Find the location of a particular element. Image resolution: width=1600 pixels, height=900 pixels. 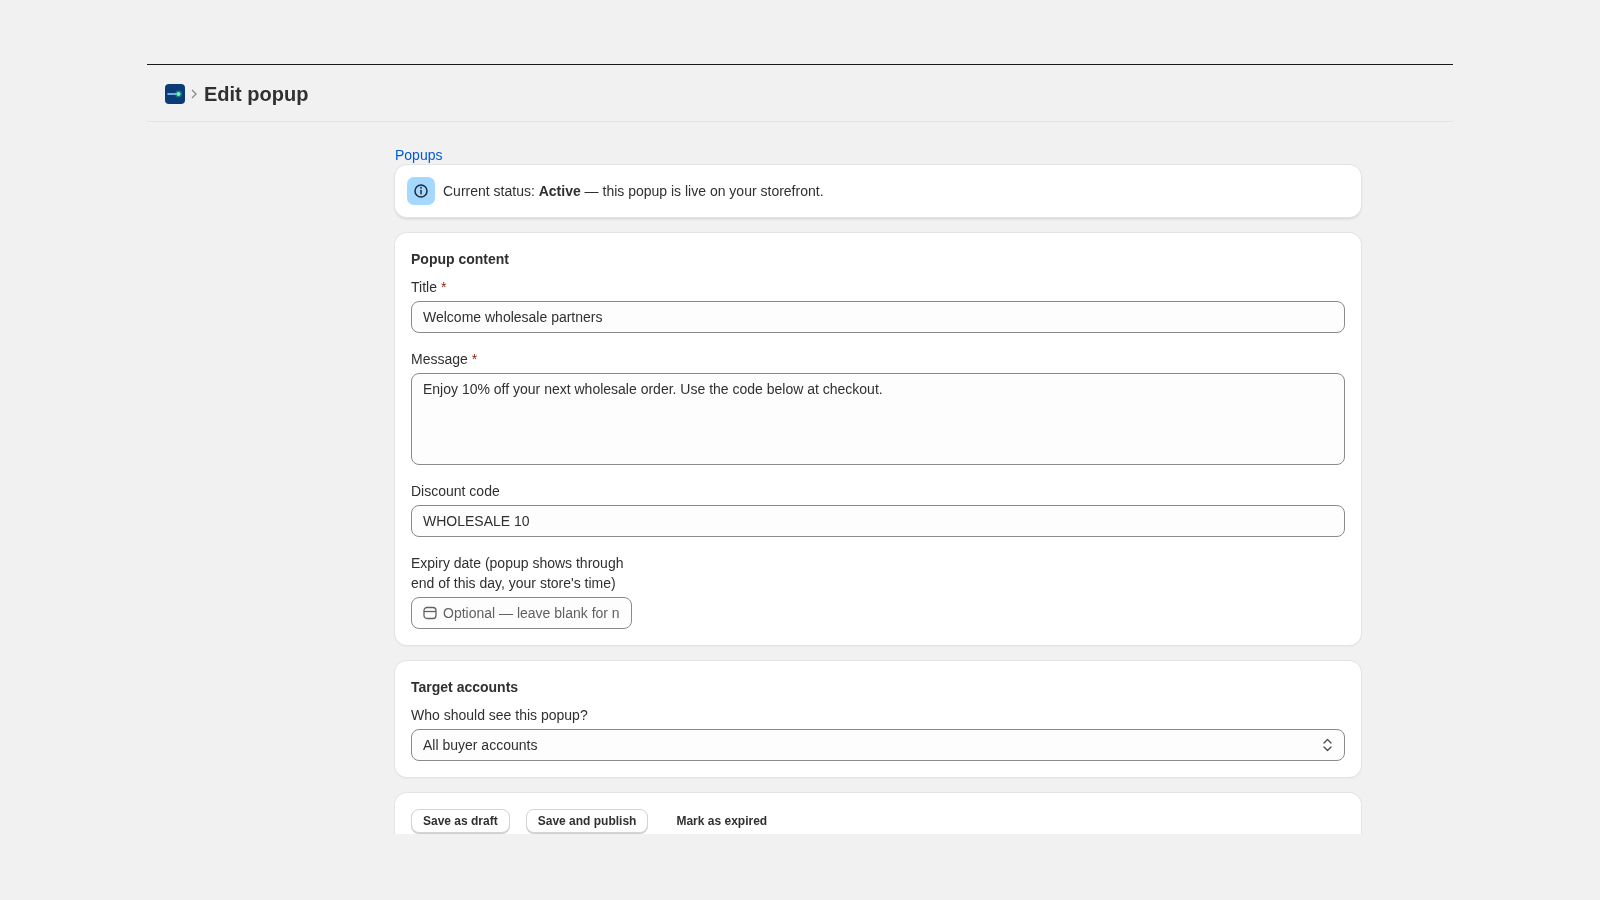

breadcrumb-link: Popups is located at coordinates (419, 155).